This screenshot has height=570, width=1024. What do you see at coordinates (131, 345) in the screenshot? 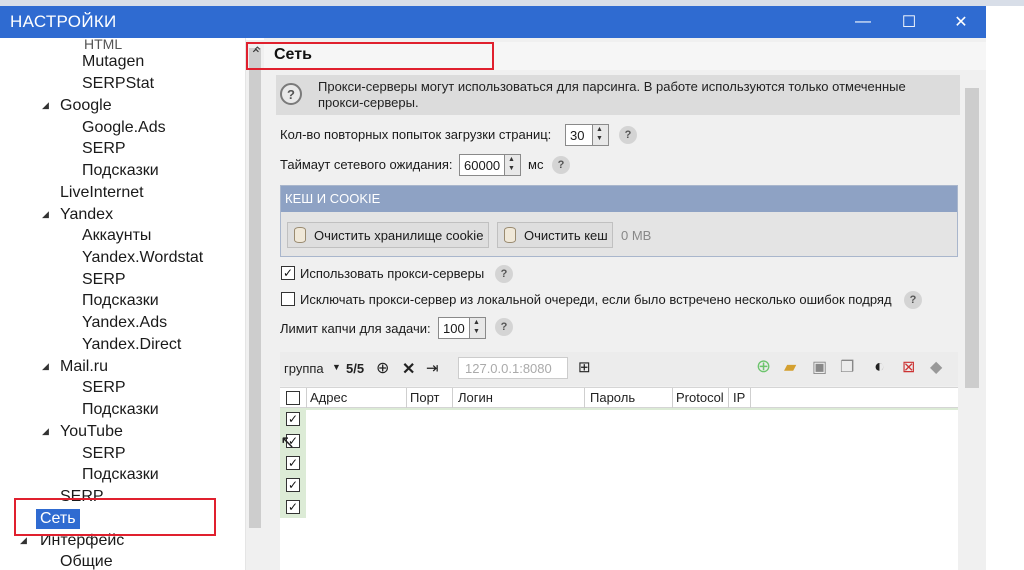
I see `tree-item: Yandex.Direct` at bounding box center [131, 345].